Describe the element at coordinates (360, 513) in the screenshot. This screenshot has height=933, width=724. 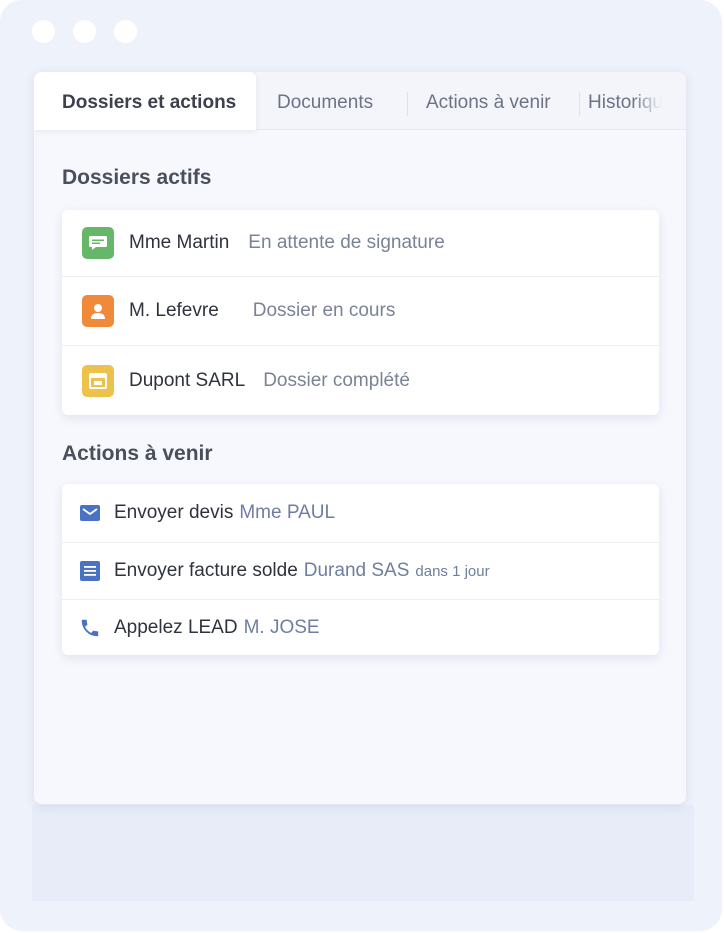
I see `action-row: Envoyer devis Mme PAUL` at that location.